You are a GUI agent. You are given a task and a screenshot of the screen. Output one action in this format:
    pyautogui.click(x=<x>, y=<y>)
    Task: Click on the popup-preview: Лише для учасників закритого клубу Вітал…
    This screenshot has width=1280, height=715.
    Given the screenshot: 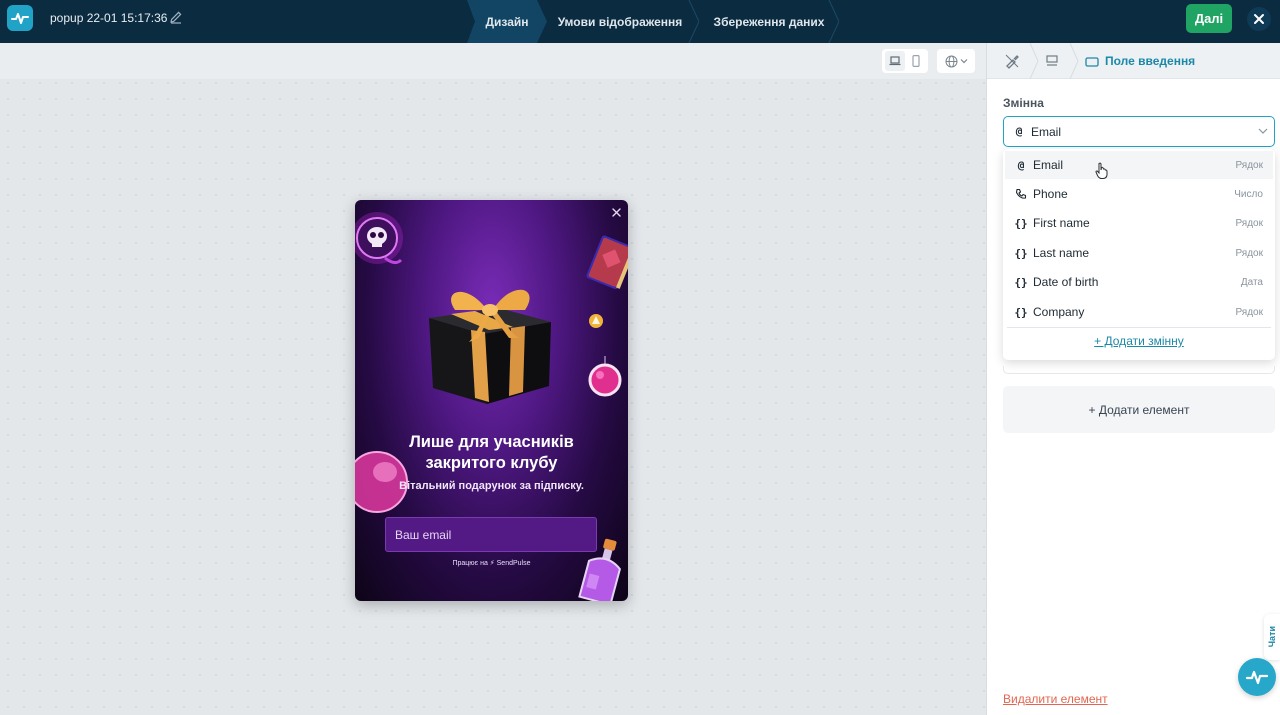 What is the action you would take?
    pyautogui.click(x=491, y=400)
    